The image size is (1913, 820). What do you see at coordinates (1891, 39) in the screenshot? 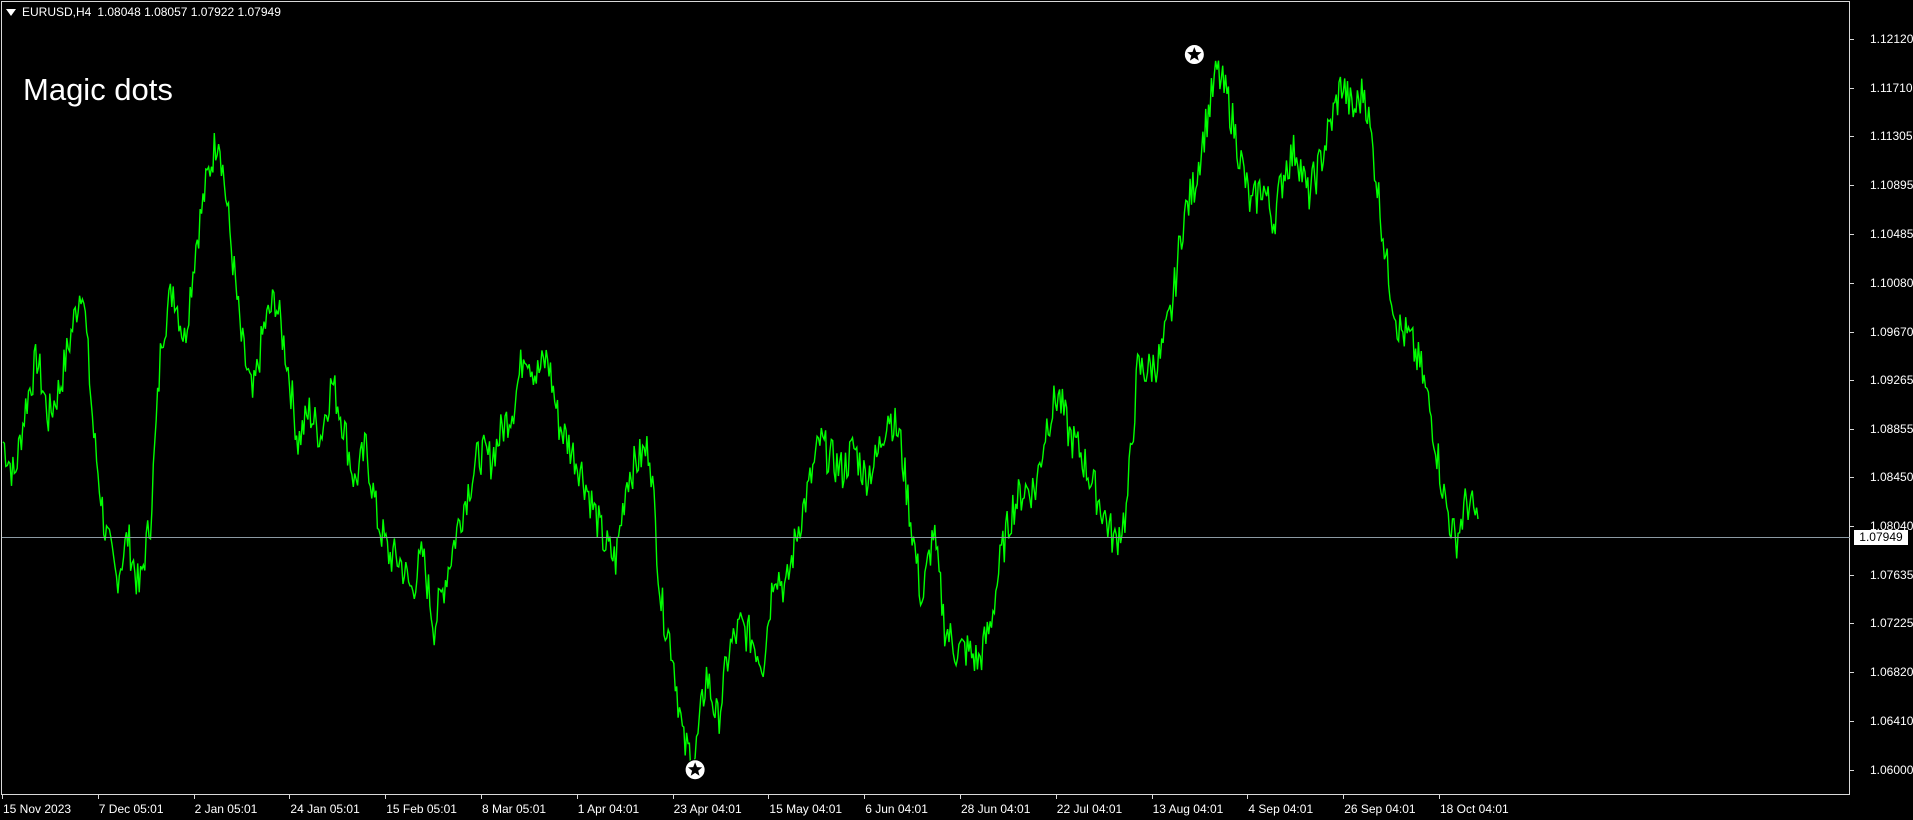
I see `price-tick-label: 1.12120` at bounding box center [1891, 39].